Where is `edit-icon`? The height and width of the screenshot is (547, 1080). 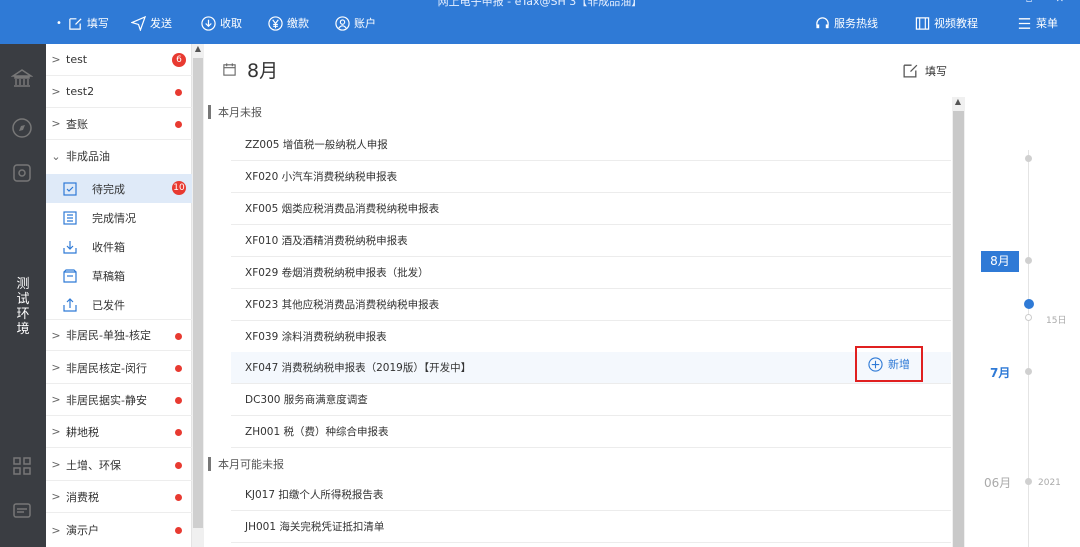
edit-icon is located at coordinates (910, 71).